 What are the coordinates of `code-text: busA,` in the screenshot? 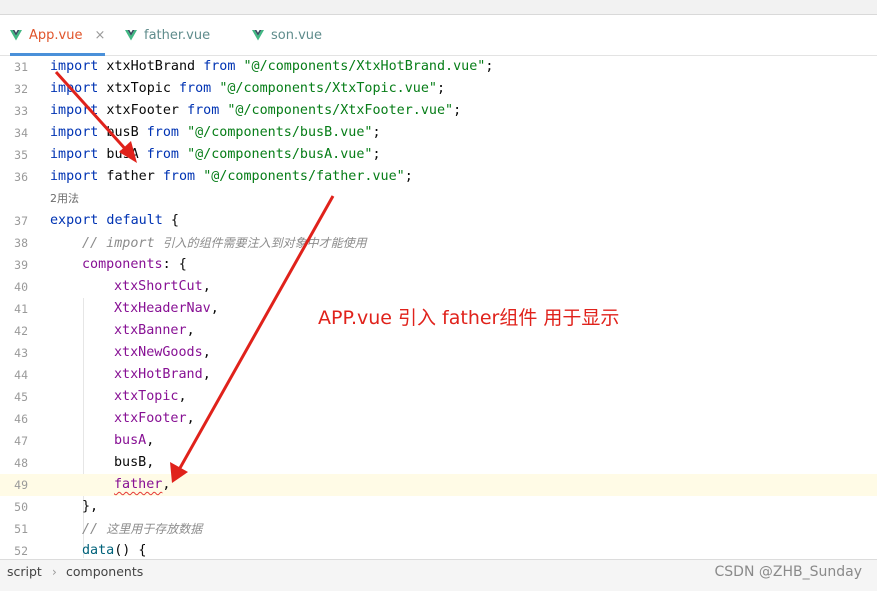 It's located at (134, 440).